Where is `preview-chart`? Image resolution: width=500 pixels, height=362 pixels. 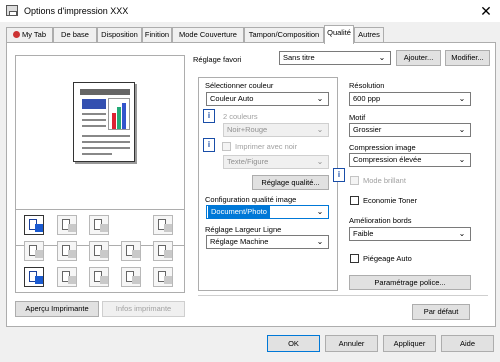
preview-chart is located at coordinates (119, 114).